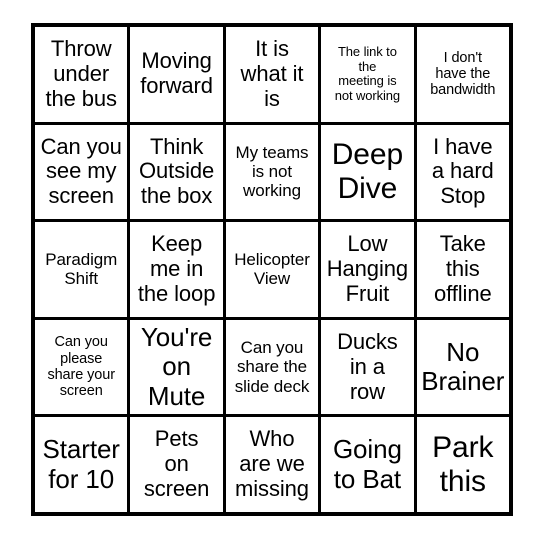 This screenshot has height=544, width=544. I want to click on bingo-cell-r3-c5: Take this offline, so click(462, 269).